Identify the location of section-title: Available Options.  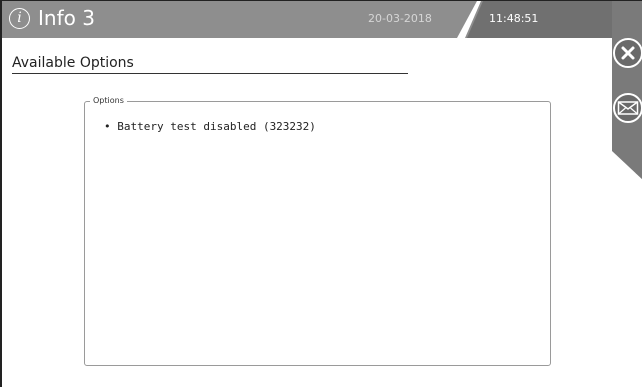
(73, 63).